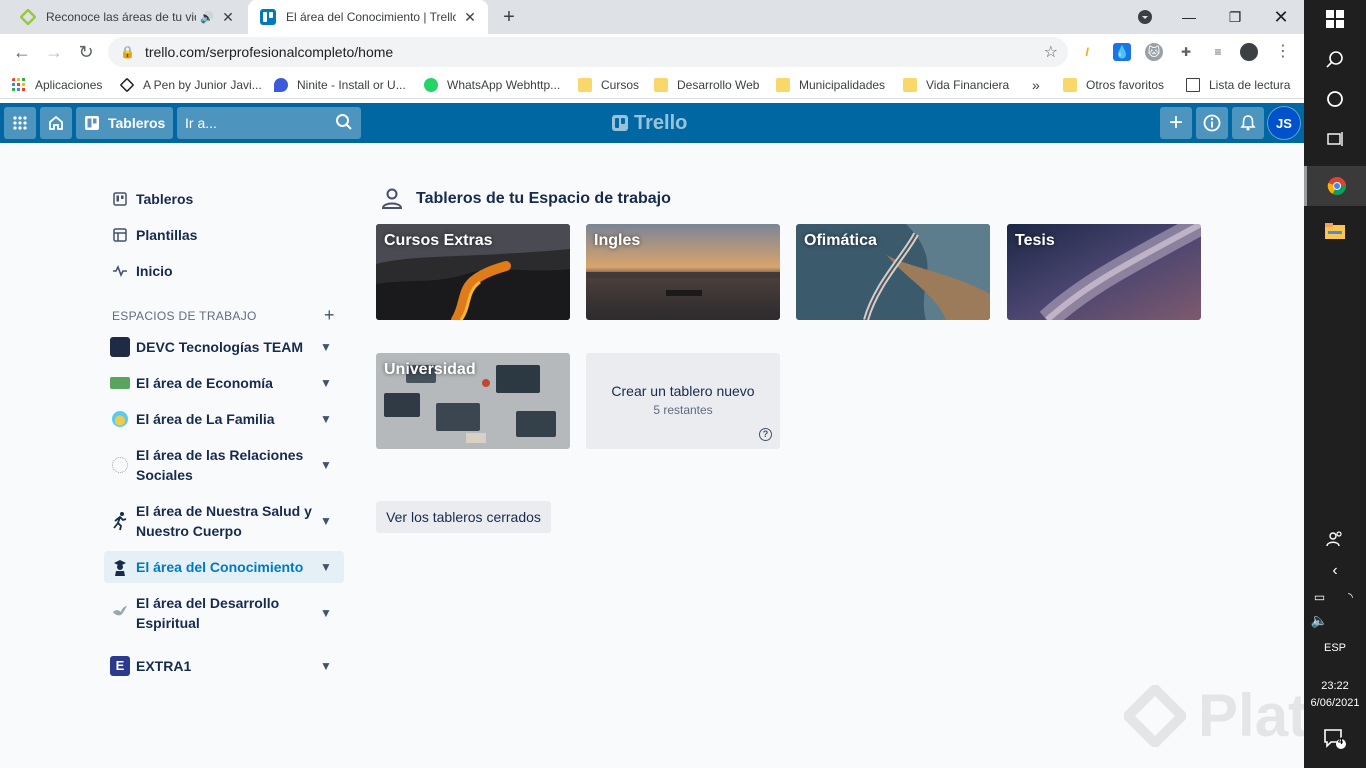 Image resolution: width=1366 pixels, height=768 pixels. Describe the element at coordinates (473, 401) in the screenshot. I see `board-tile: Universidad` at that location.